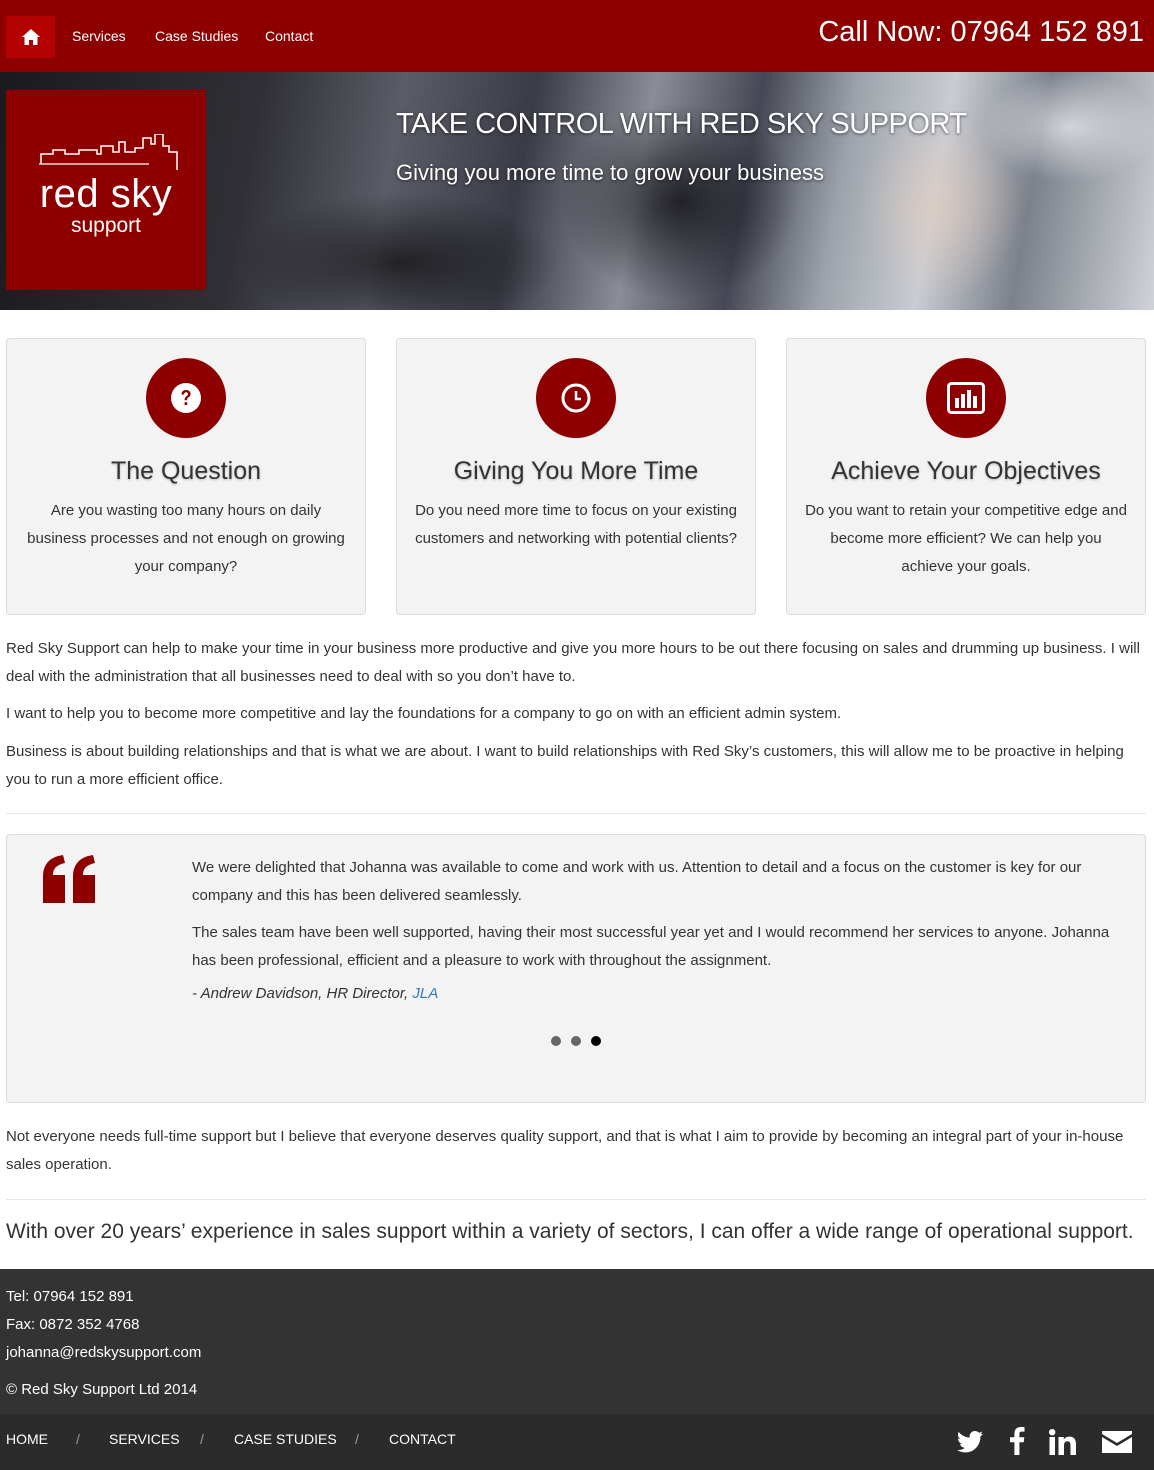  I want to click on home-button, so click(30, 37).